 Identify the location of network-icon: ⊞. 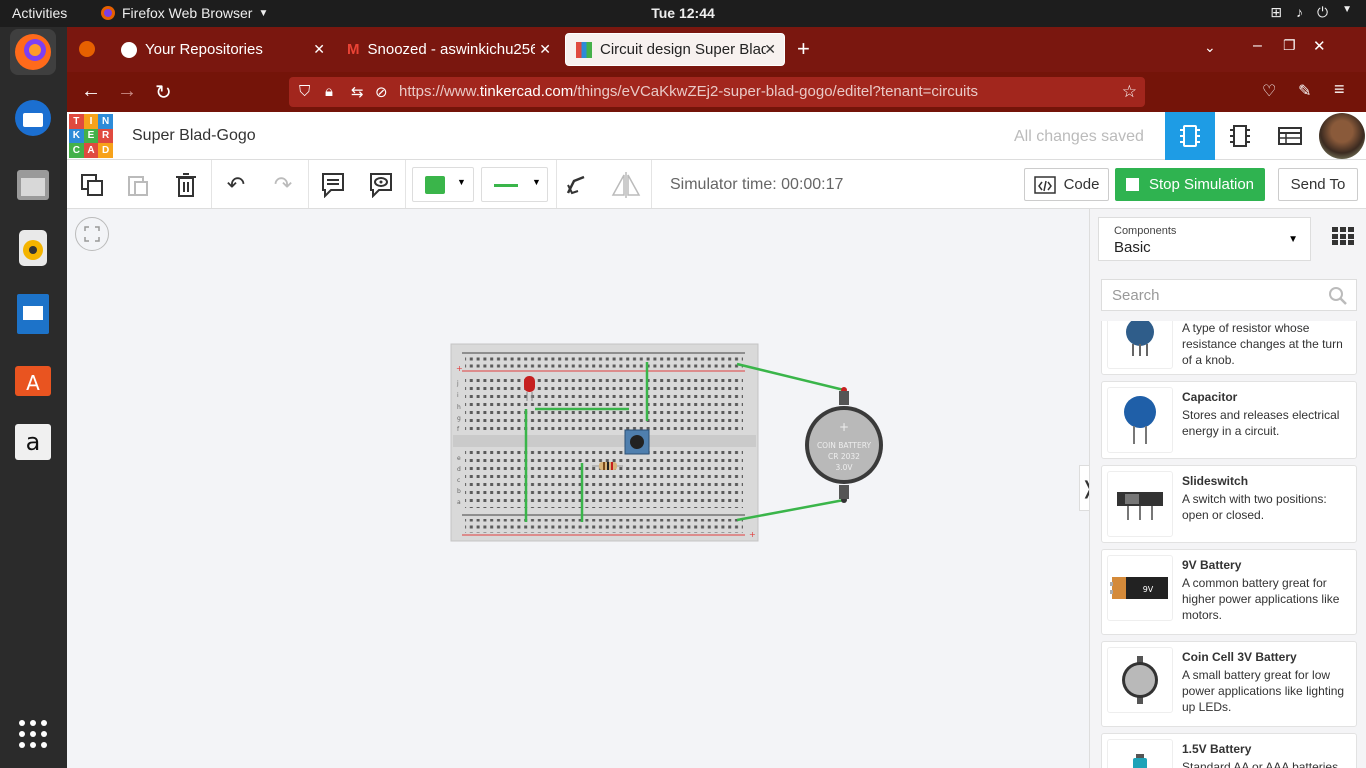
(1276, 12).